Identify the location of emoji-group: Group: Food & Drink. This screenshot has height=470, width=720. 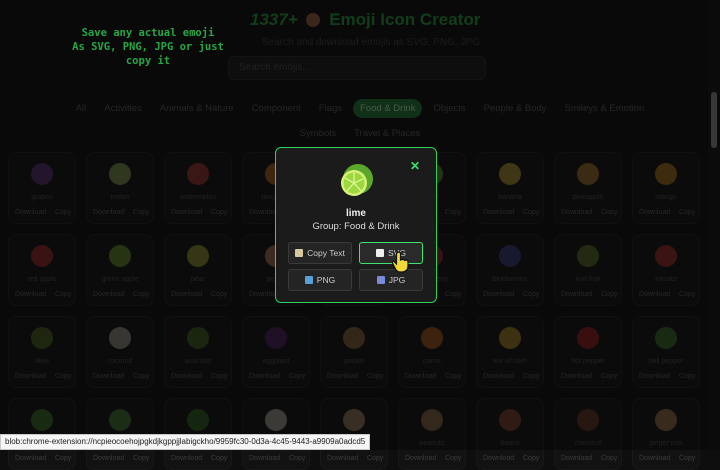
(356, 226).